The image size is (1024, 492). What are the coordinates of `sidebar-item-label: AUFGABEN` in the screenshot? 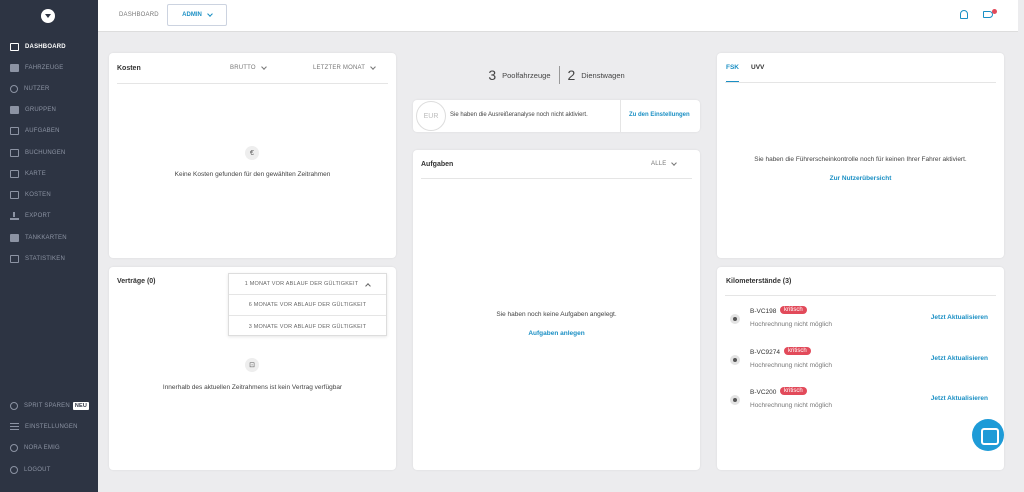 It's located at (42, 131).